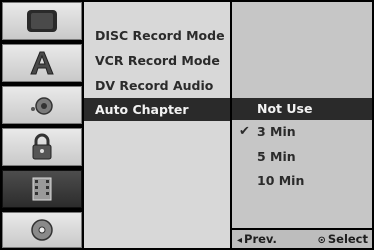 The width and height of the screenshot is (374, 250). I want to click on prev-hint: ◂ Prev., so click(257, 240).